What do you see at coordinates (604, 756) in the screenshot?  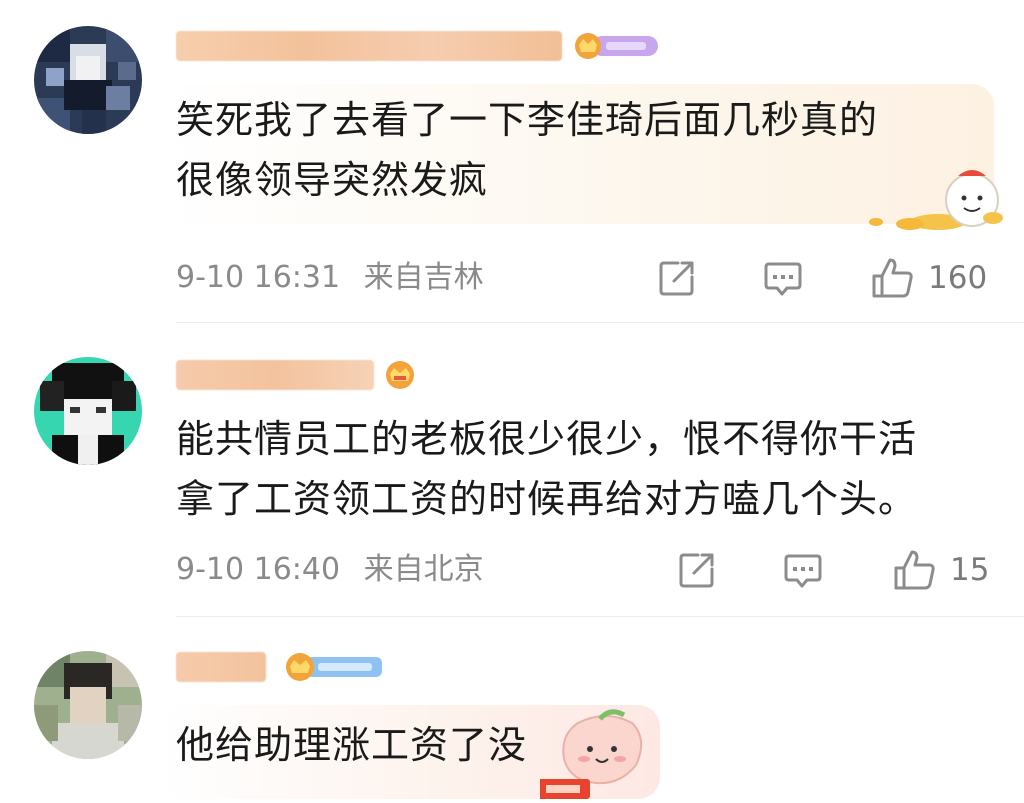 I see `peach-sticker` at bounding box center [604, 756].